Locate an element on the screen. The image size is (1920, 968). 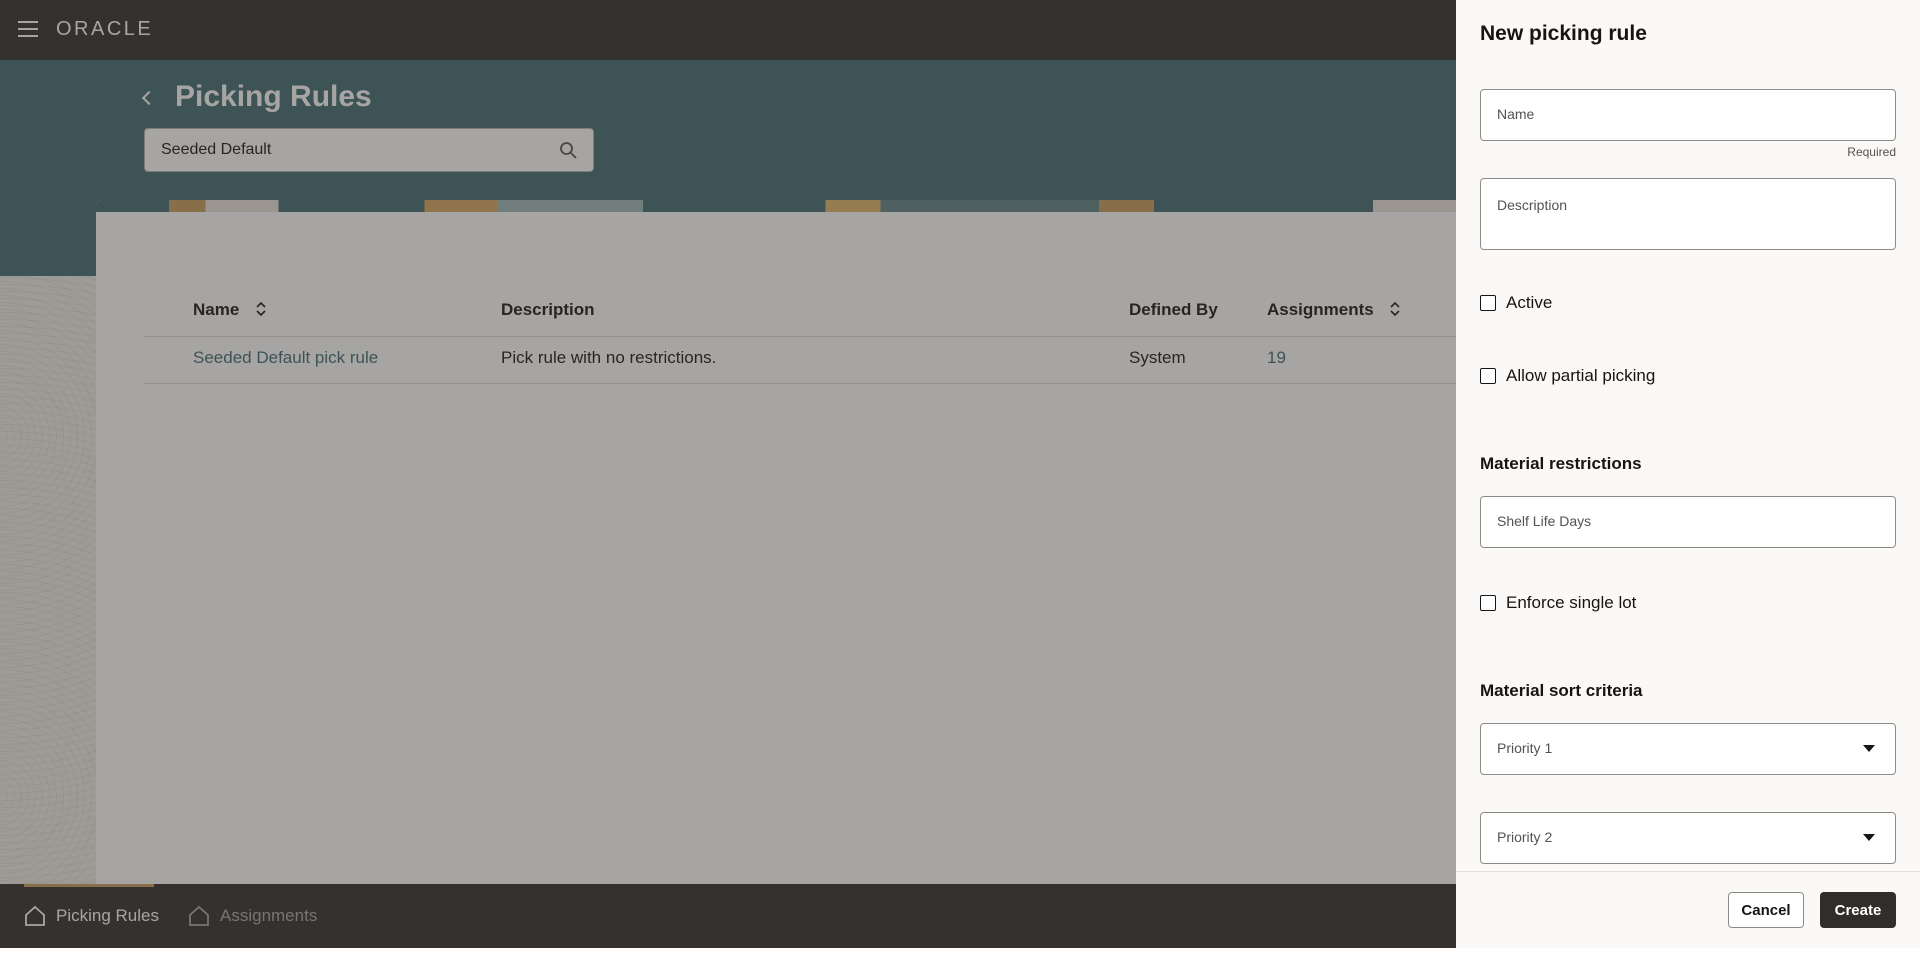
partial-picking-checkbox-row: Allow partial picking is located at coordinates (1567, 376).